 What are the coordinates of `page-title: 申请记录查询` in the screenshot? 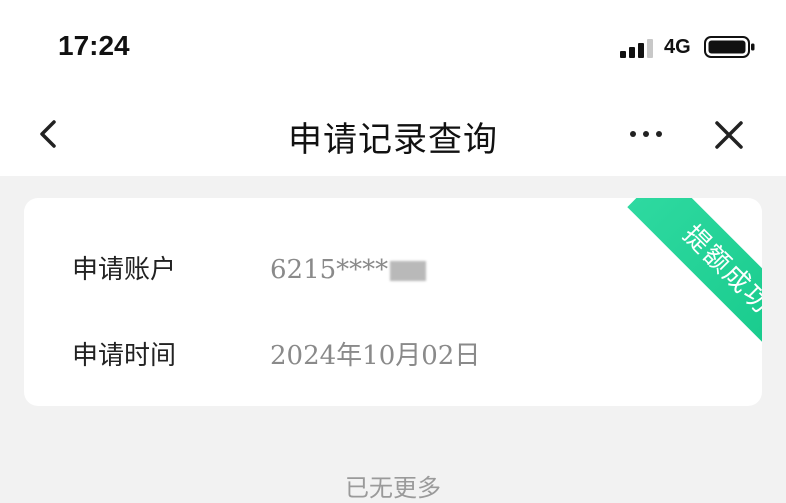 It's located at (393, 140).